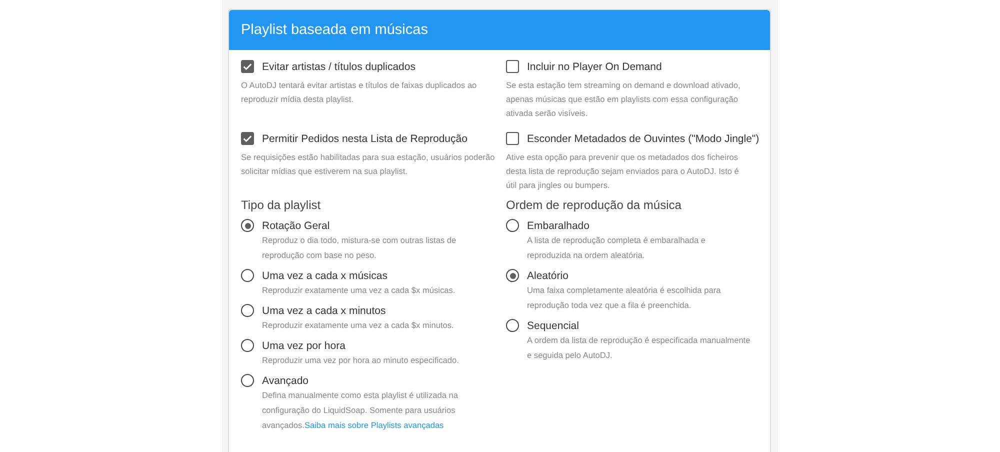  Describe the element at coordinates (594, 66) in the screenshot. I see `checkbox-label: Incluir no Player On Demand` at that location.